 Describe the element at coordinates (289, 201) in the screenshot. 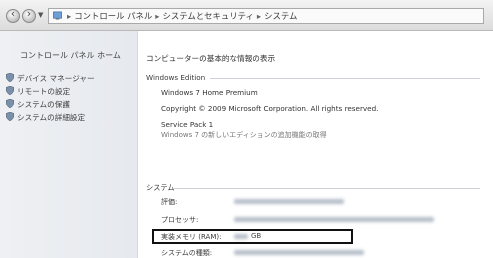

I see `rating-value-redacted` at that location.